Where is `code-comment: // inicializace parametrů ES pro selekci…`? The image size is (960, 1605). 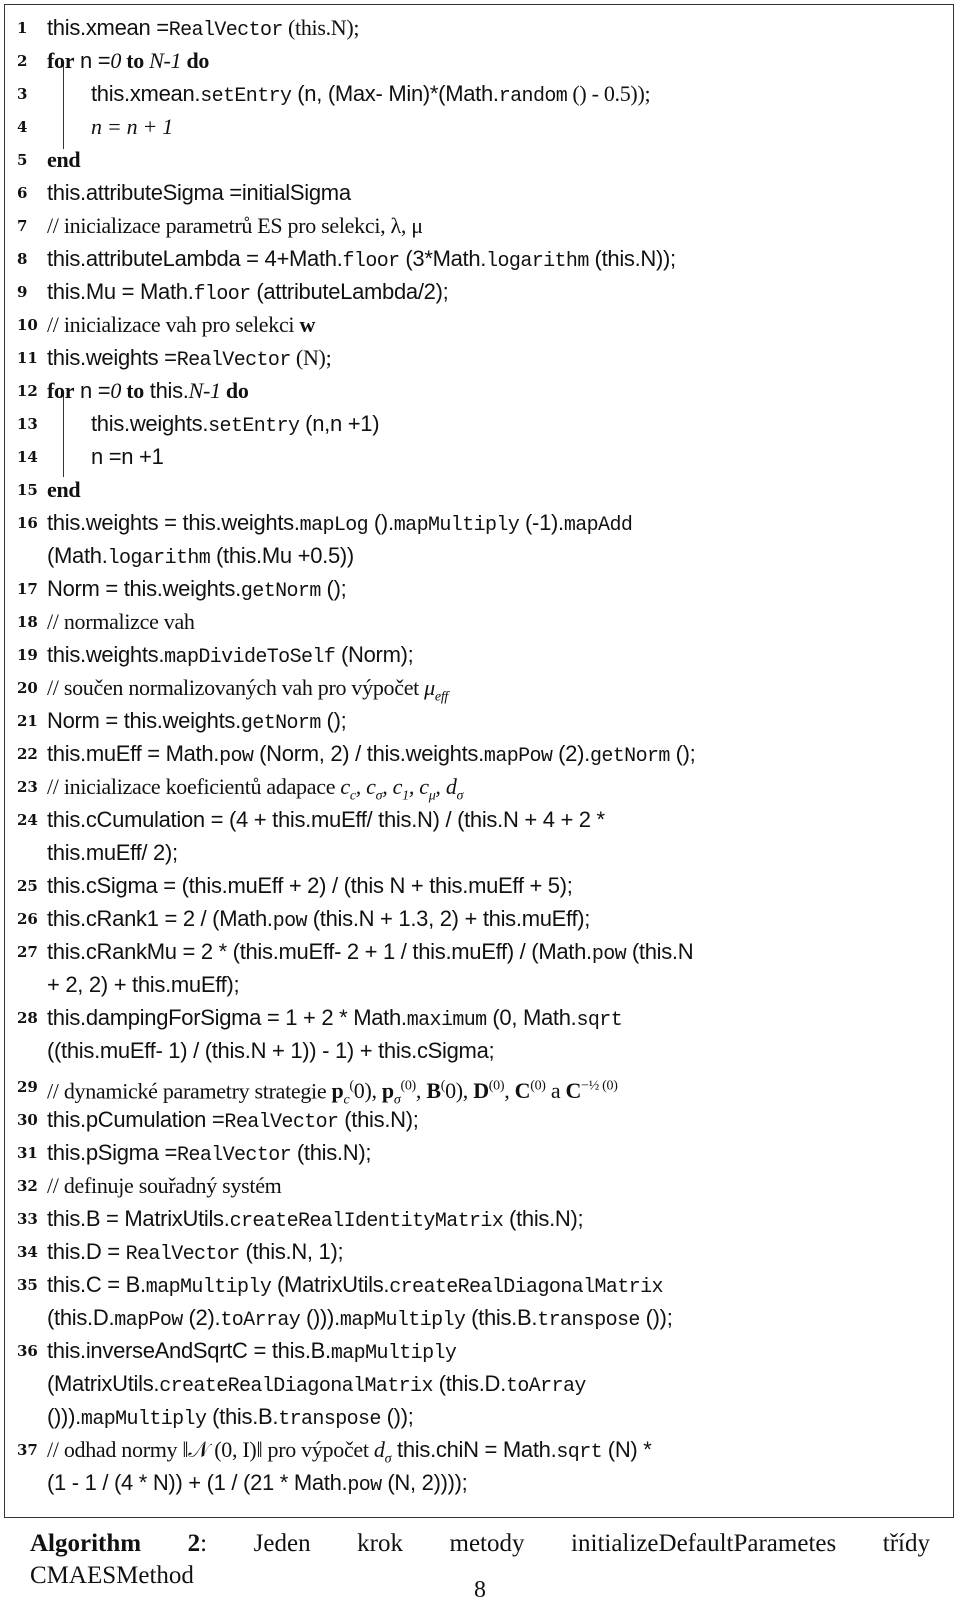
code-comment: // inicializace parametrů ES pro selekci… is located at coordinates (235, 225).